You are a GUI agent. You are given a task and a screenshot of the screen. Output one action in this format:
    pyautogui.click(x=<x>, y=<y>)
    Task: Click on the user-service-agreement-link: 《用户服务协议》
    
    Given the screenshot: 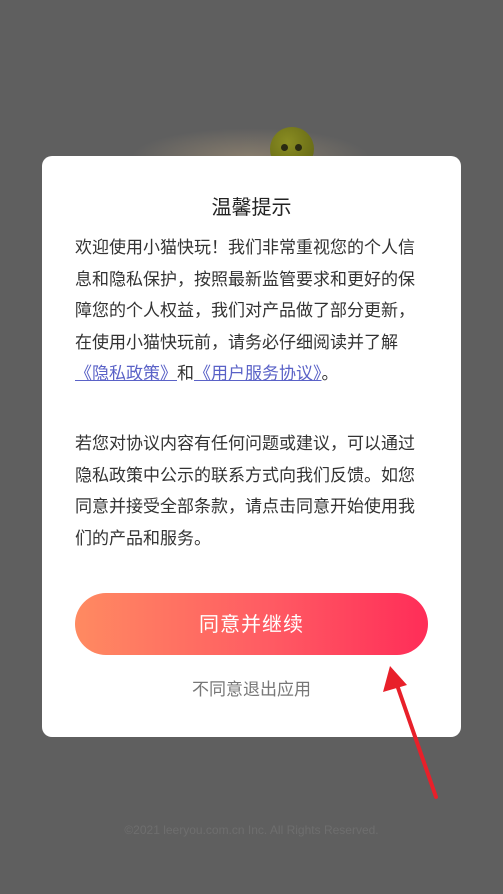 What is the action you would take?
    pyautogui.click(x=258, y=374)
    